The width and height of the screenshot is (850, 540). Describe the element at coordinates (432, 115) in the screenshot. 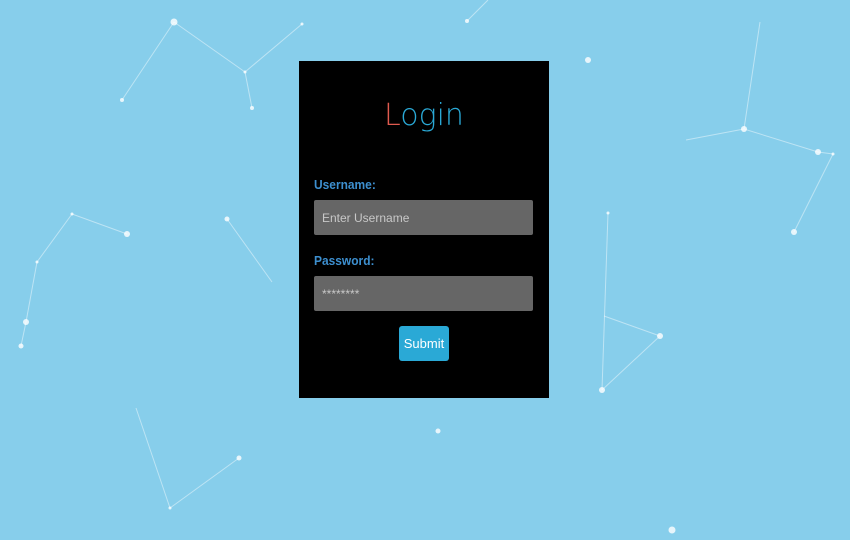

I see `login-title-rest: ogin` at that location.